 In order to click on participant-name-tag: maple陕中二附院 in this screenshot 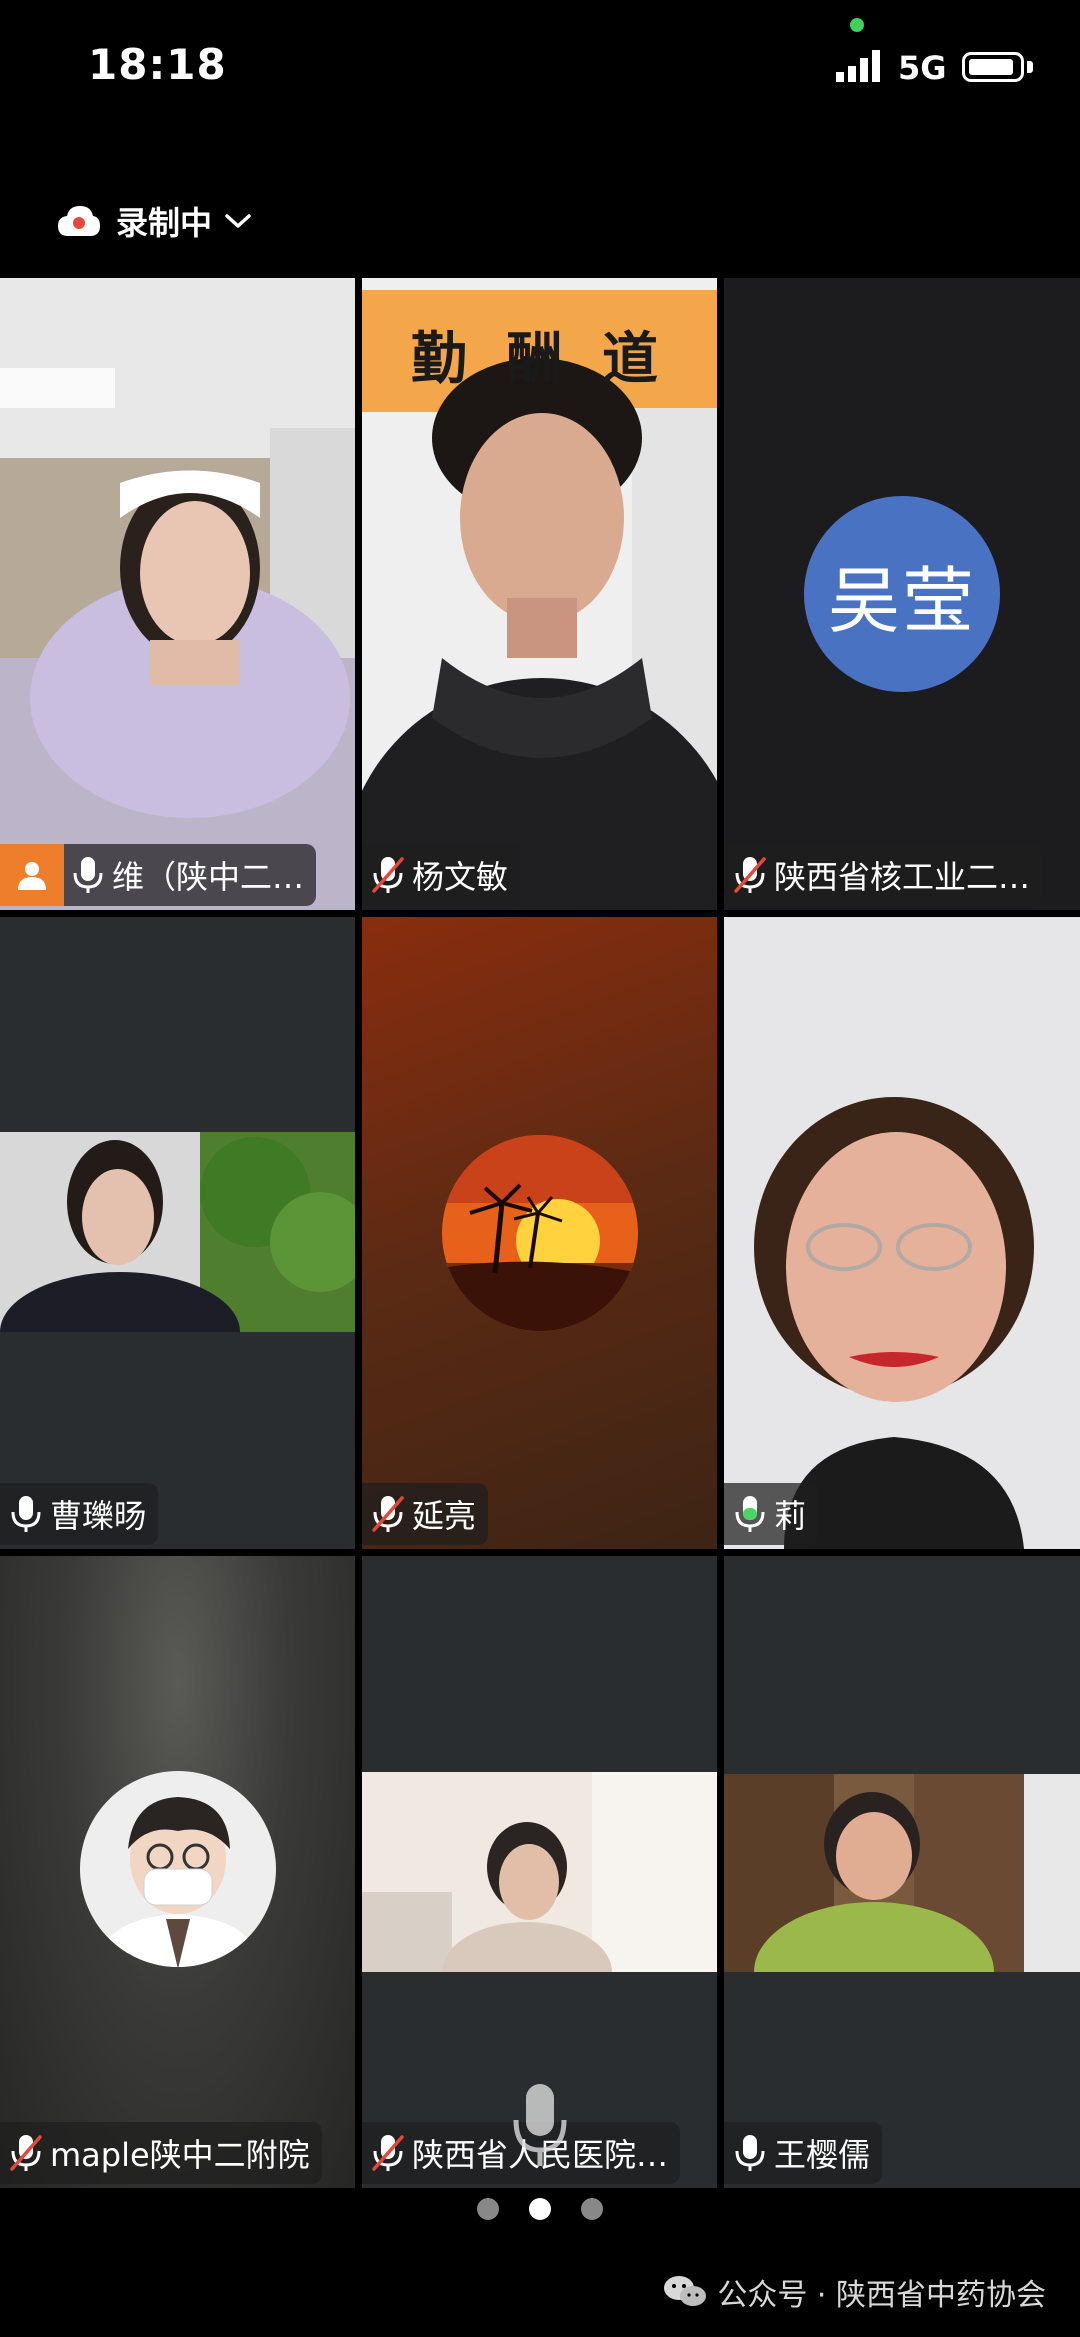, I will do `click(161, 2153)`.